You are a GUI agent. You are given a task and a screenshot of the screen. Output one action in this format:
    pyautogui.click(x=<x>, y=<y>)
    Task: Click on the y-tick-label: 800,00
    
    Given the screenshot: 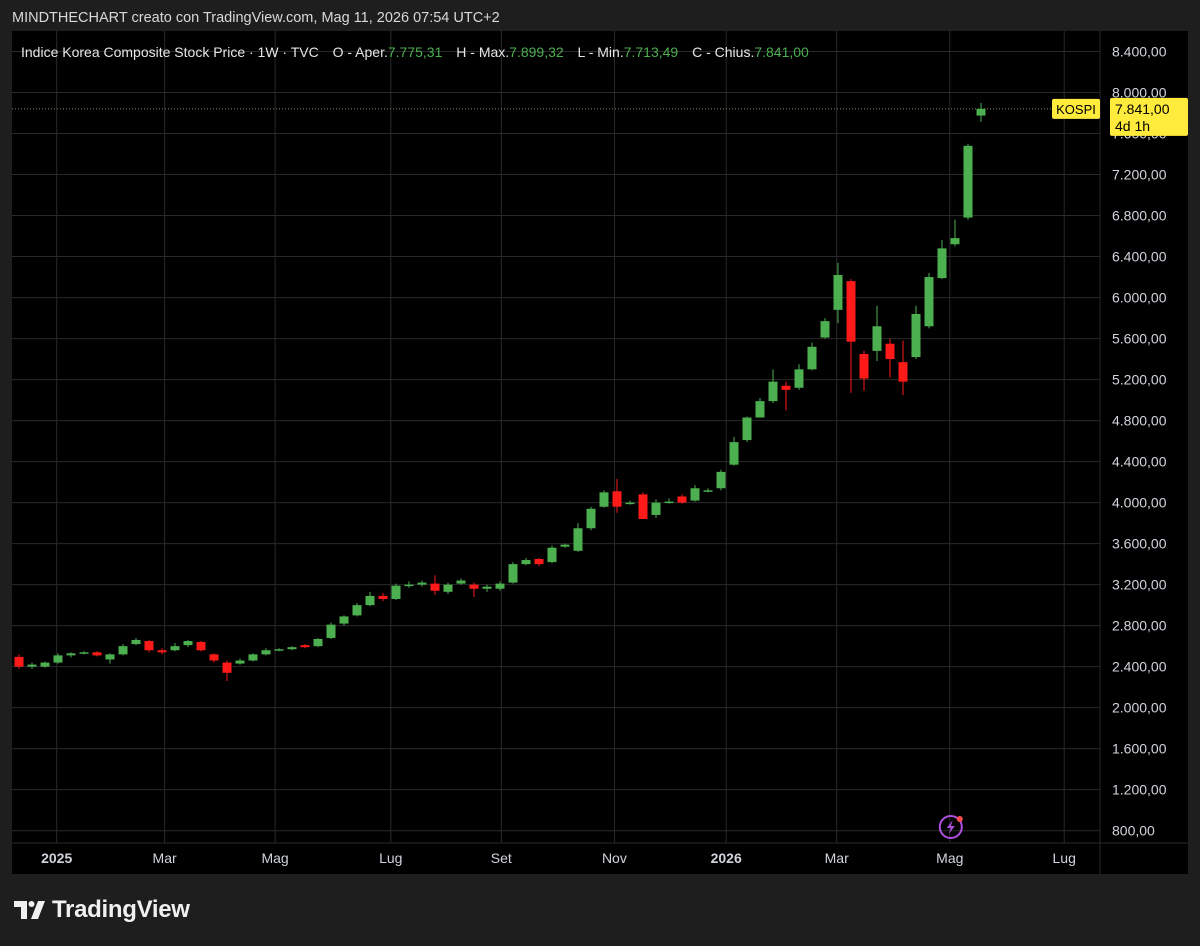 What is the action you would take?
    pyautogui.click(x=1133, y=831)
    